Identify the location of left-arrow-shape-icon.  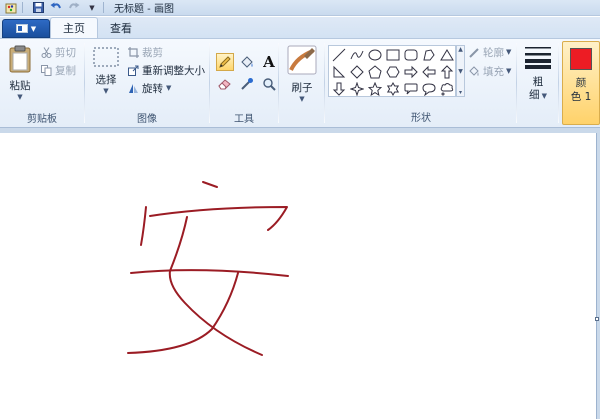
(429, 72).